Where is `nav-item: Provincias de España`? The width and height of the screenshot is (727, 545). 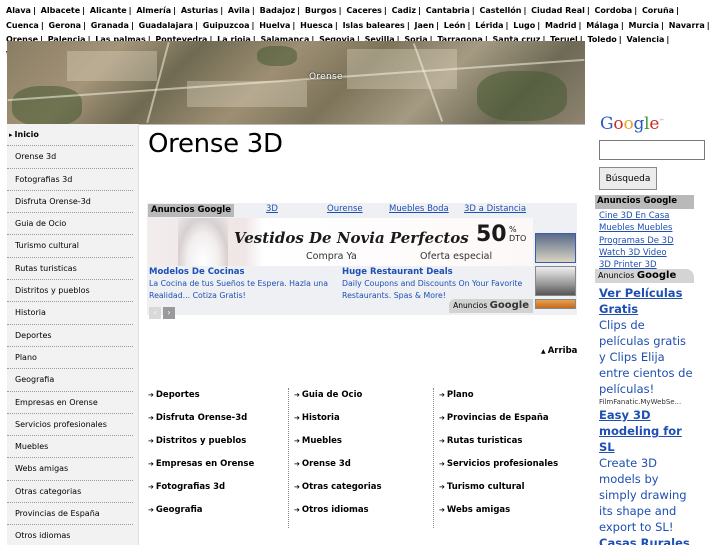 nav-item: Provincias de España is located at coordinates (70, 514).